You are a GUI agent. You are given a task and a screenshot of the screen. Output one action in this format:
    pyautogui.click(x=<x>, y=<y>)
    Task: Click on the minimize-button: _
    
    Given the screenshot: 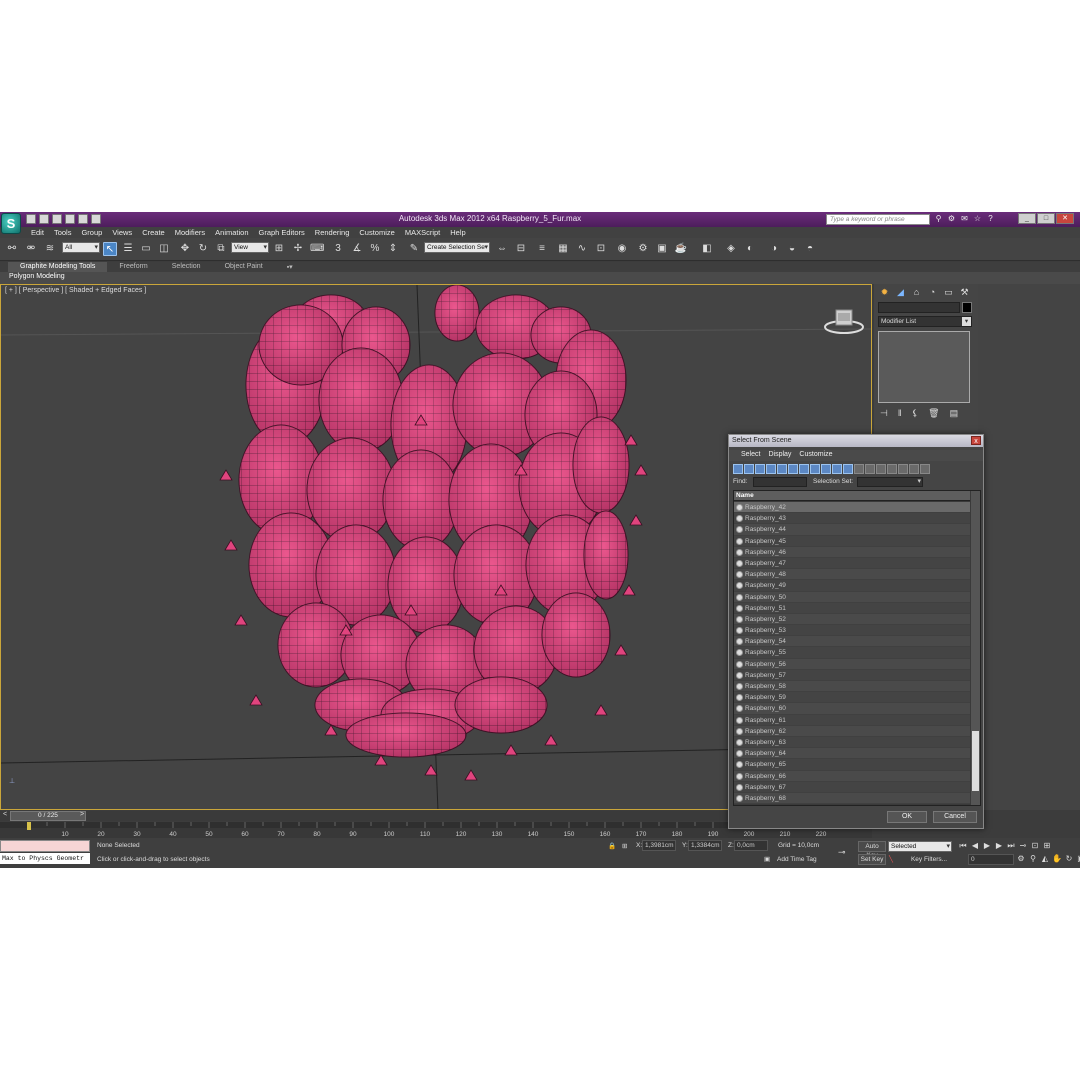 What is the action you would take?
    pyautogui.click(x=1027, y=218)
    